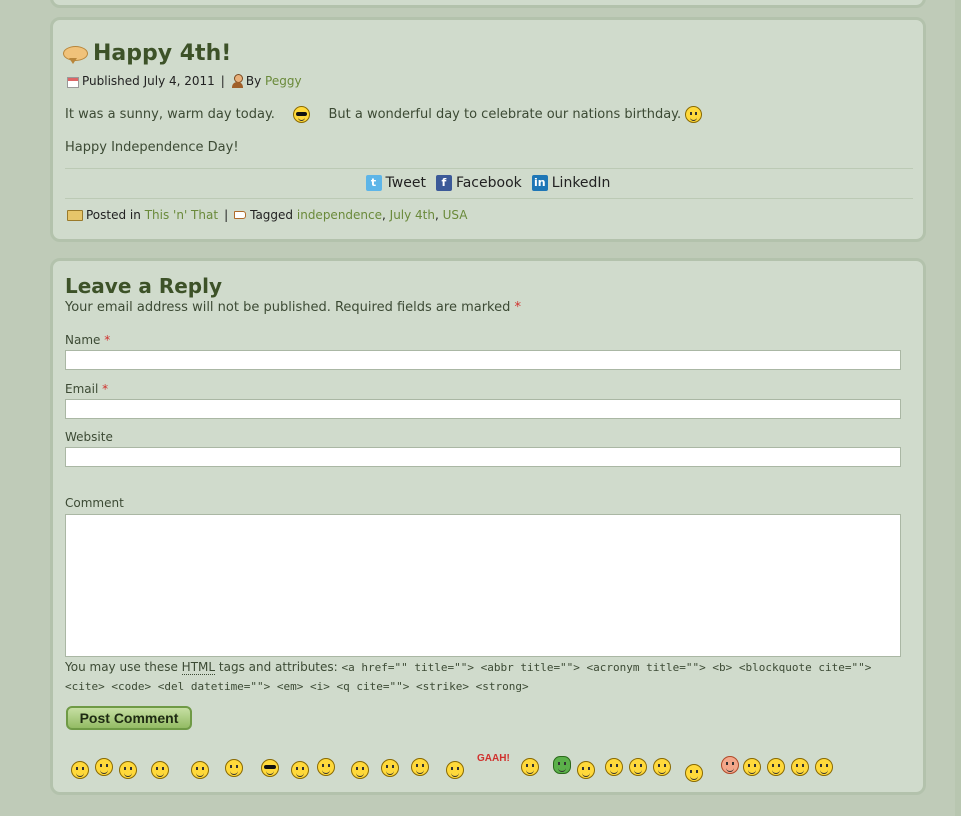 This screenshot has width=961, height=816. What do you see at coordinates (483, 409) in the screenshot?
I see `email-field` at bounding box center [483, 409].